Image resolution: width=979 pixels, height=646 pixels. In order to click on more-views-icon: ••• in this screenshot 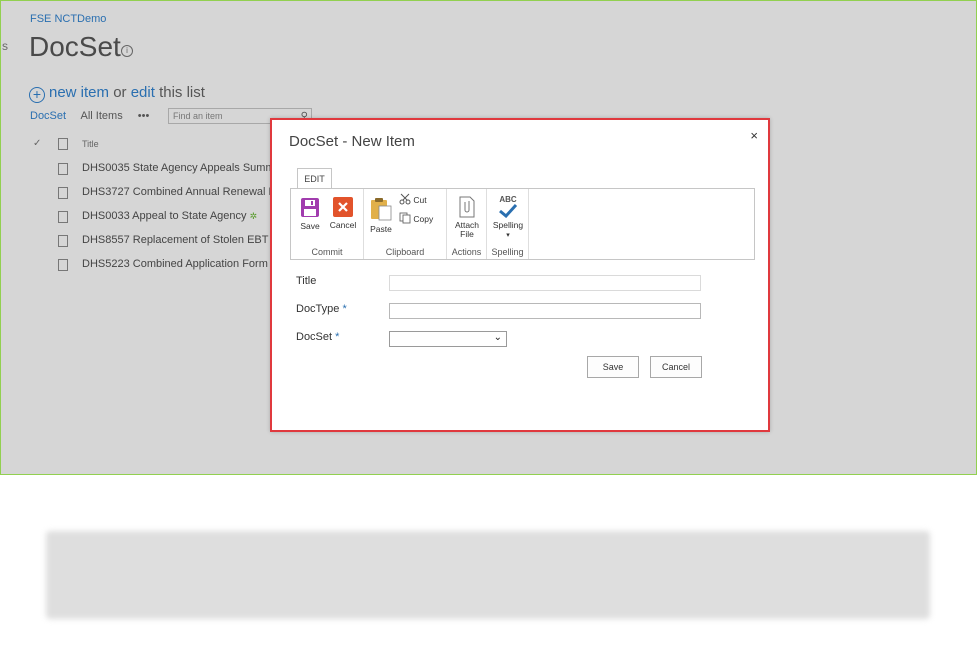, I will do `click(144, 116)`.